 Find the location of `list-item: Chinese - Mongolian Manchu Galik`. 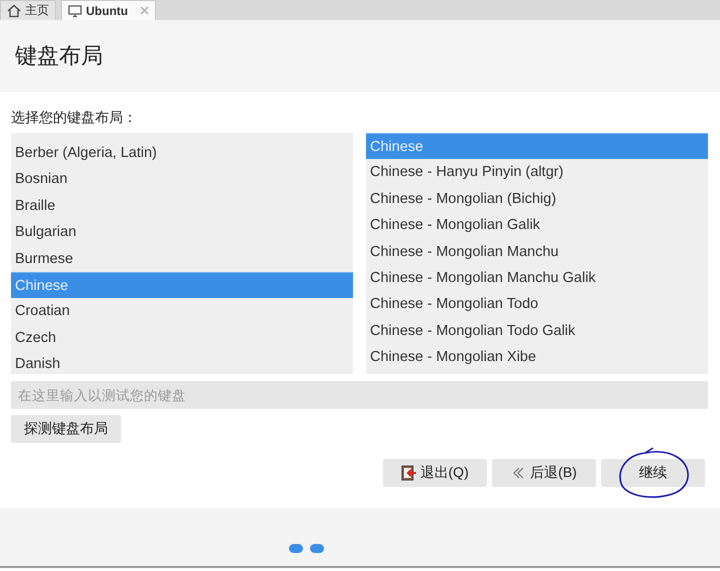

list-item: Chinese - Mongolian Manchu Galik is located at coordinates (537, 278).